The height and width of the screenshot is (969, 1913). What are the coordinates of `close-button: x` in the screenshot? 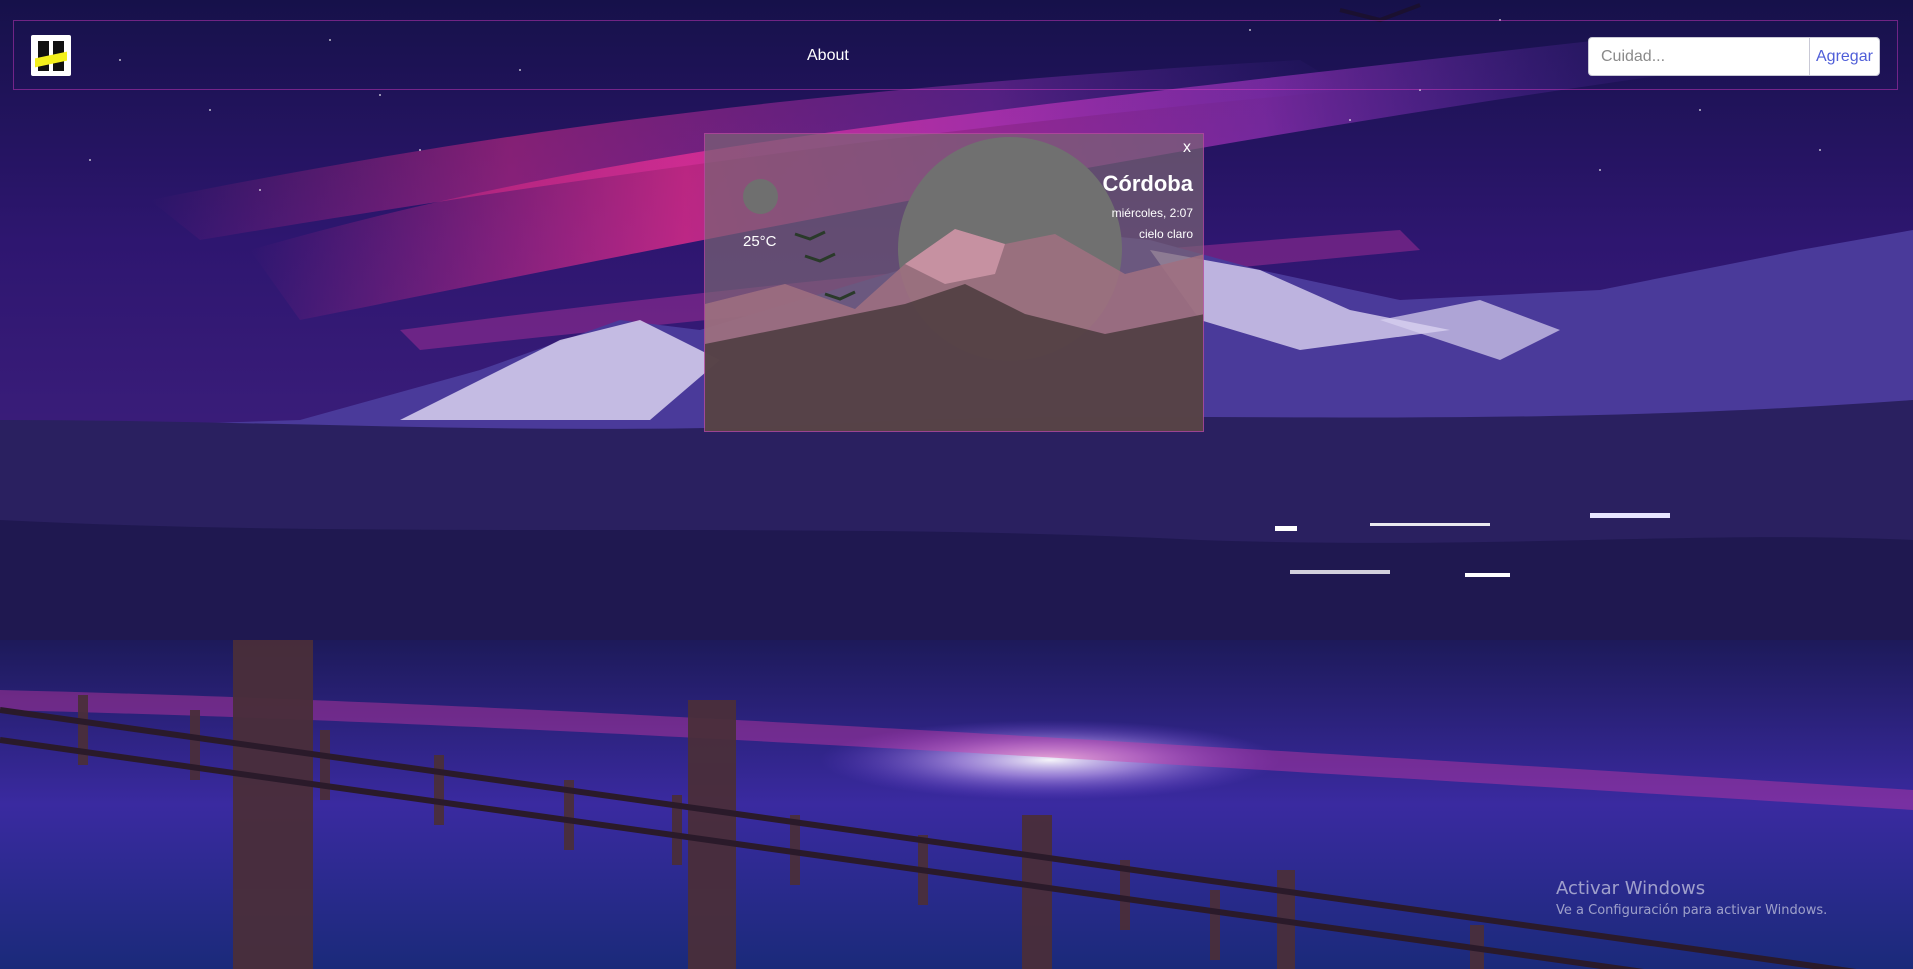 It's located at (1187, 148).